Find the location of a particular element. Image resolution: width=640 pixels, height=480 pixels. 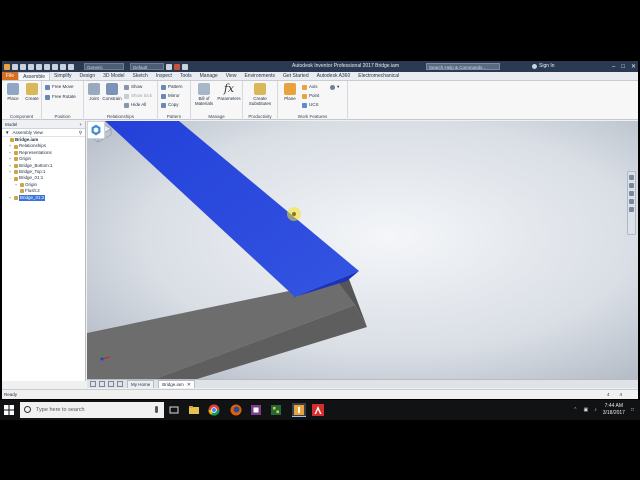

tile-horizontal-icon is located at coordinates (93, 384).